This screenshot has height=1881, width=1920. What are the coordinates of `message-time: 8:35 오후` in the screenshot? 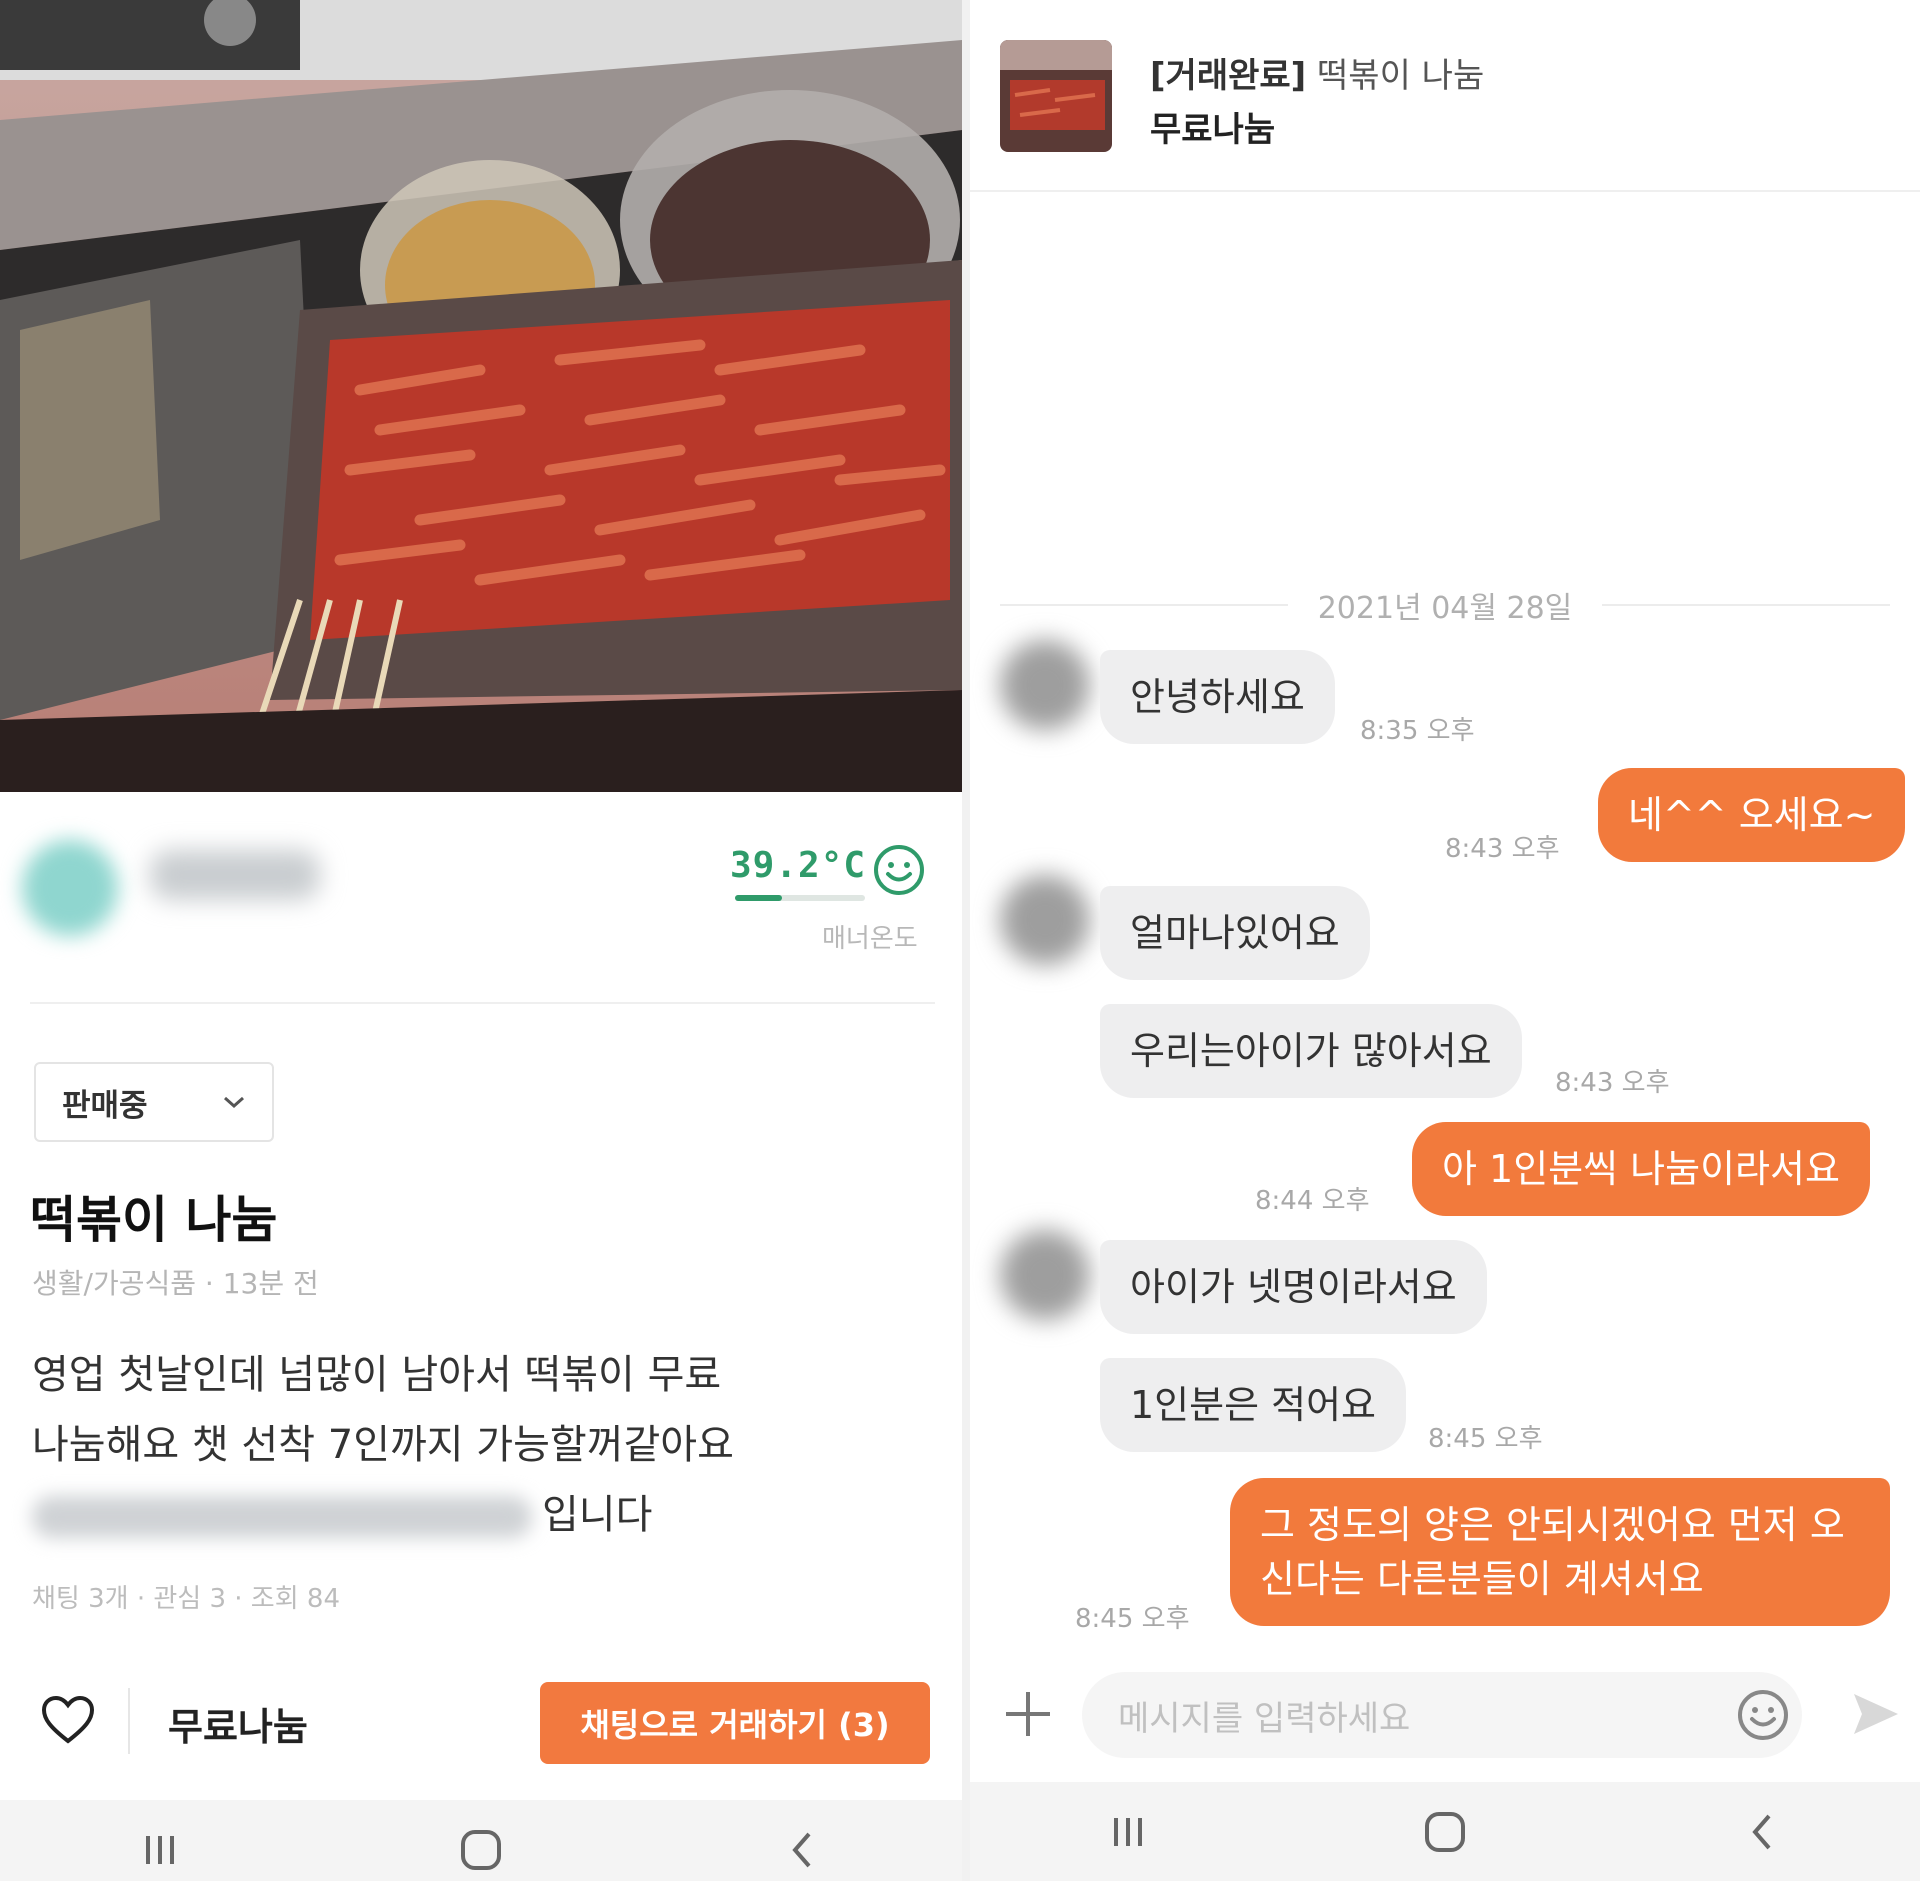 It's located at (1417, 731).